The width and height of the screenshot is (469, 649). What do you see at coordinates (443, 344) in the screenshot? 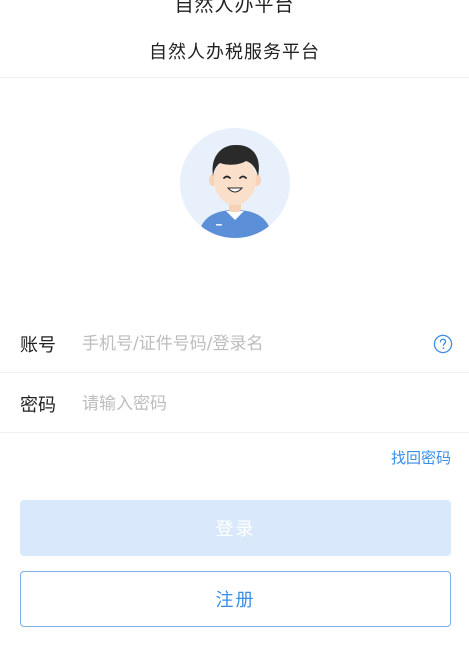
I see `question-circle-icon` at bounding box center [443, 344].